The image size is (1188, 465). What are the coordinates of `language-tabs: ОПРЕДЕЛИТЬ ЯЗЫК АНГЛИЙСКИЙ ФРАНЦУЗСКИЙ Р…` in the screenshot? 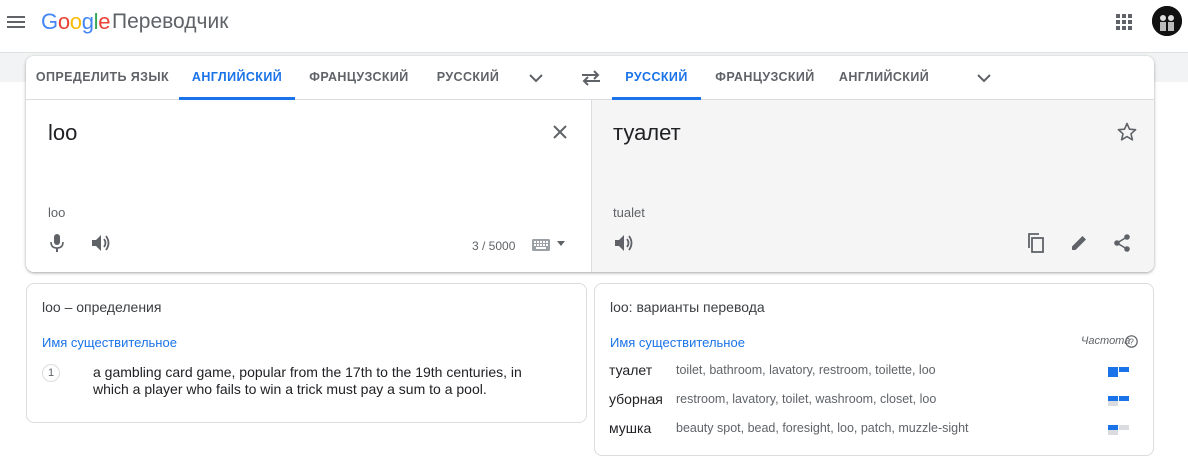 It's located at (590, 78).